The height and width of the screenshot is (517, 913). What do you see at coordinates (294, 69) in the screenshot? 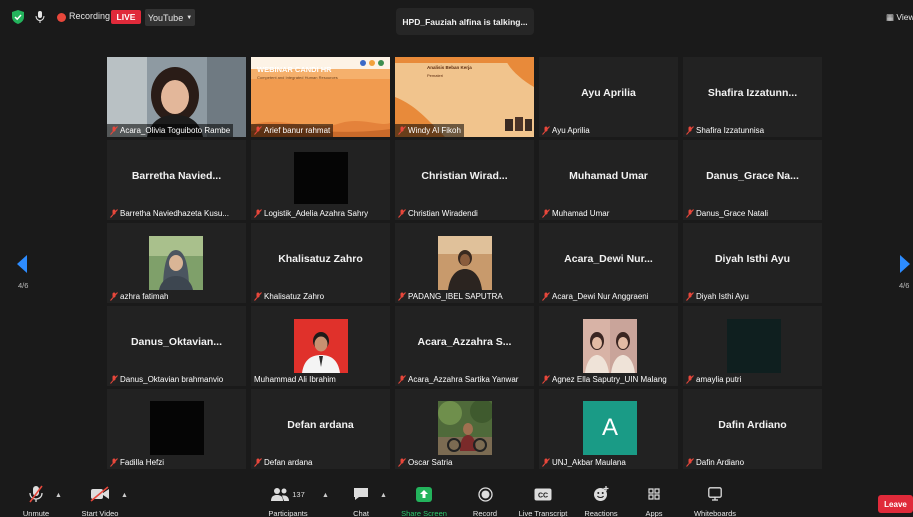
I see `slide-title: WEBINAR CANDI HR` at bounding box center [294, 69].